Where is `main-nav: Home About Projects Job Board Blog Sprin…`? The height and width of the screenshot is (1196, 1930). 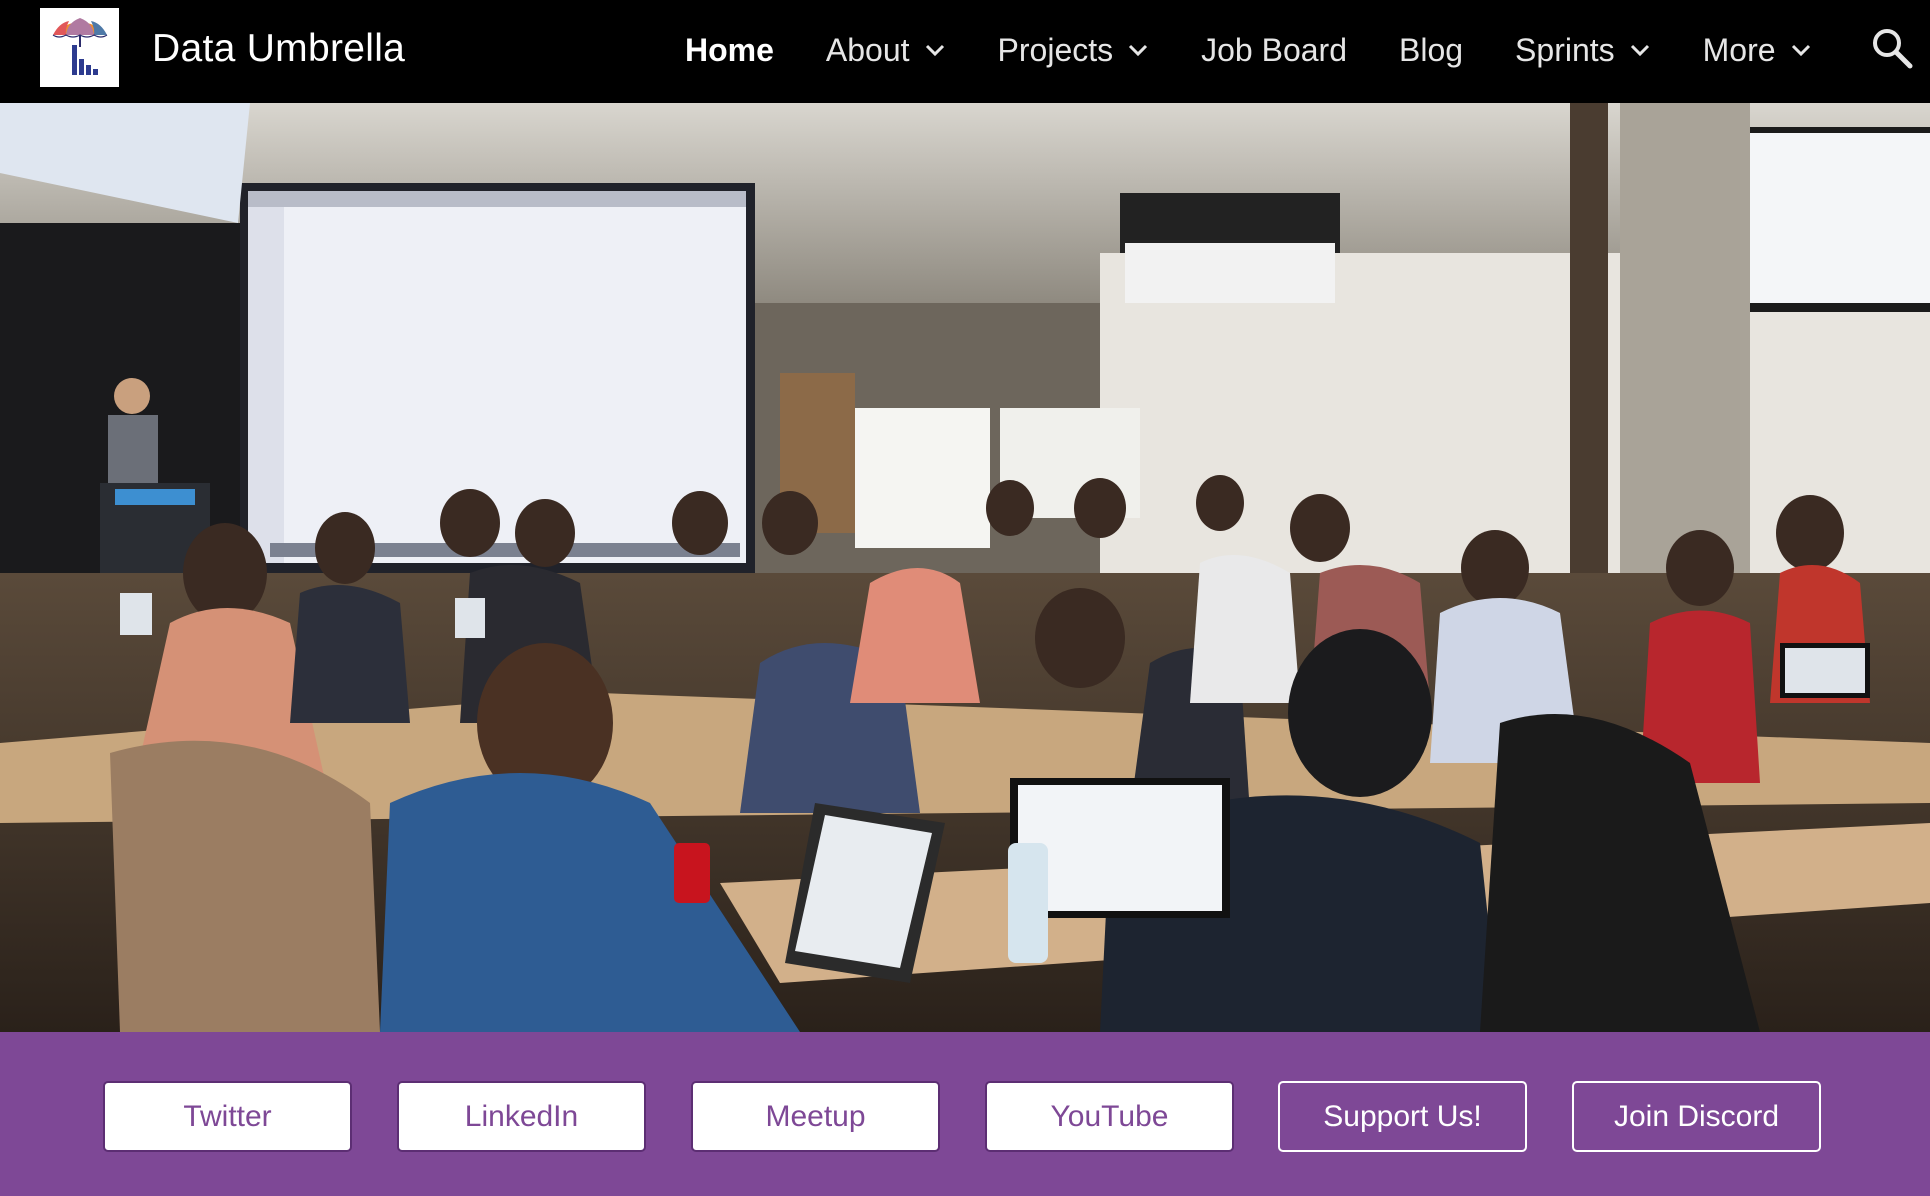
main-nav: Home About Projects Job Board Blog Sprin… is located at coordinates (1274, 50).